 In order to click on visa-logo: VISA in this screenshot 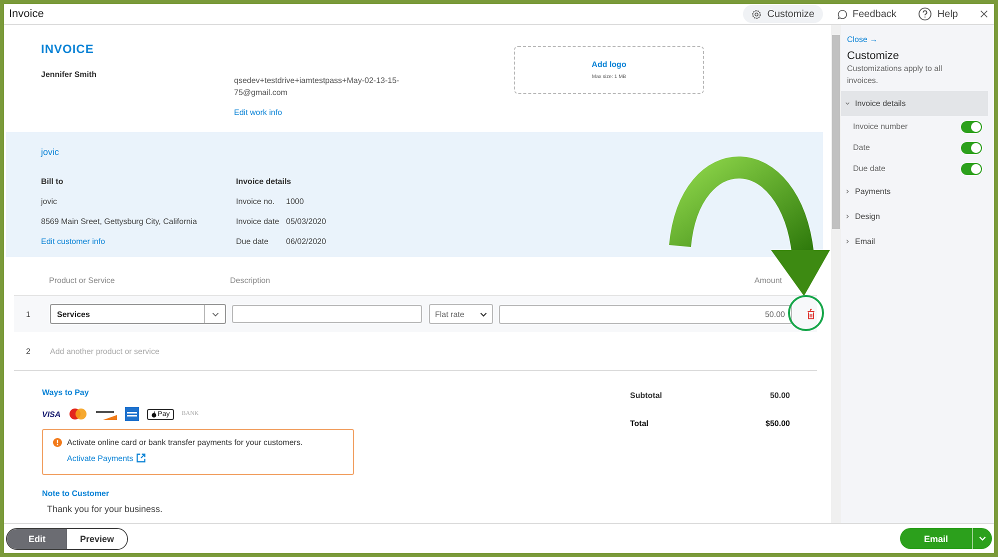, I will do `click(51, 414)`.